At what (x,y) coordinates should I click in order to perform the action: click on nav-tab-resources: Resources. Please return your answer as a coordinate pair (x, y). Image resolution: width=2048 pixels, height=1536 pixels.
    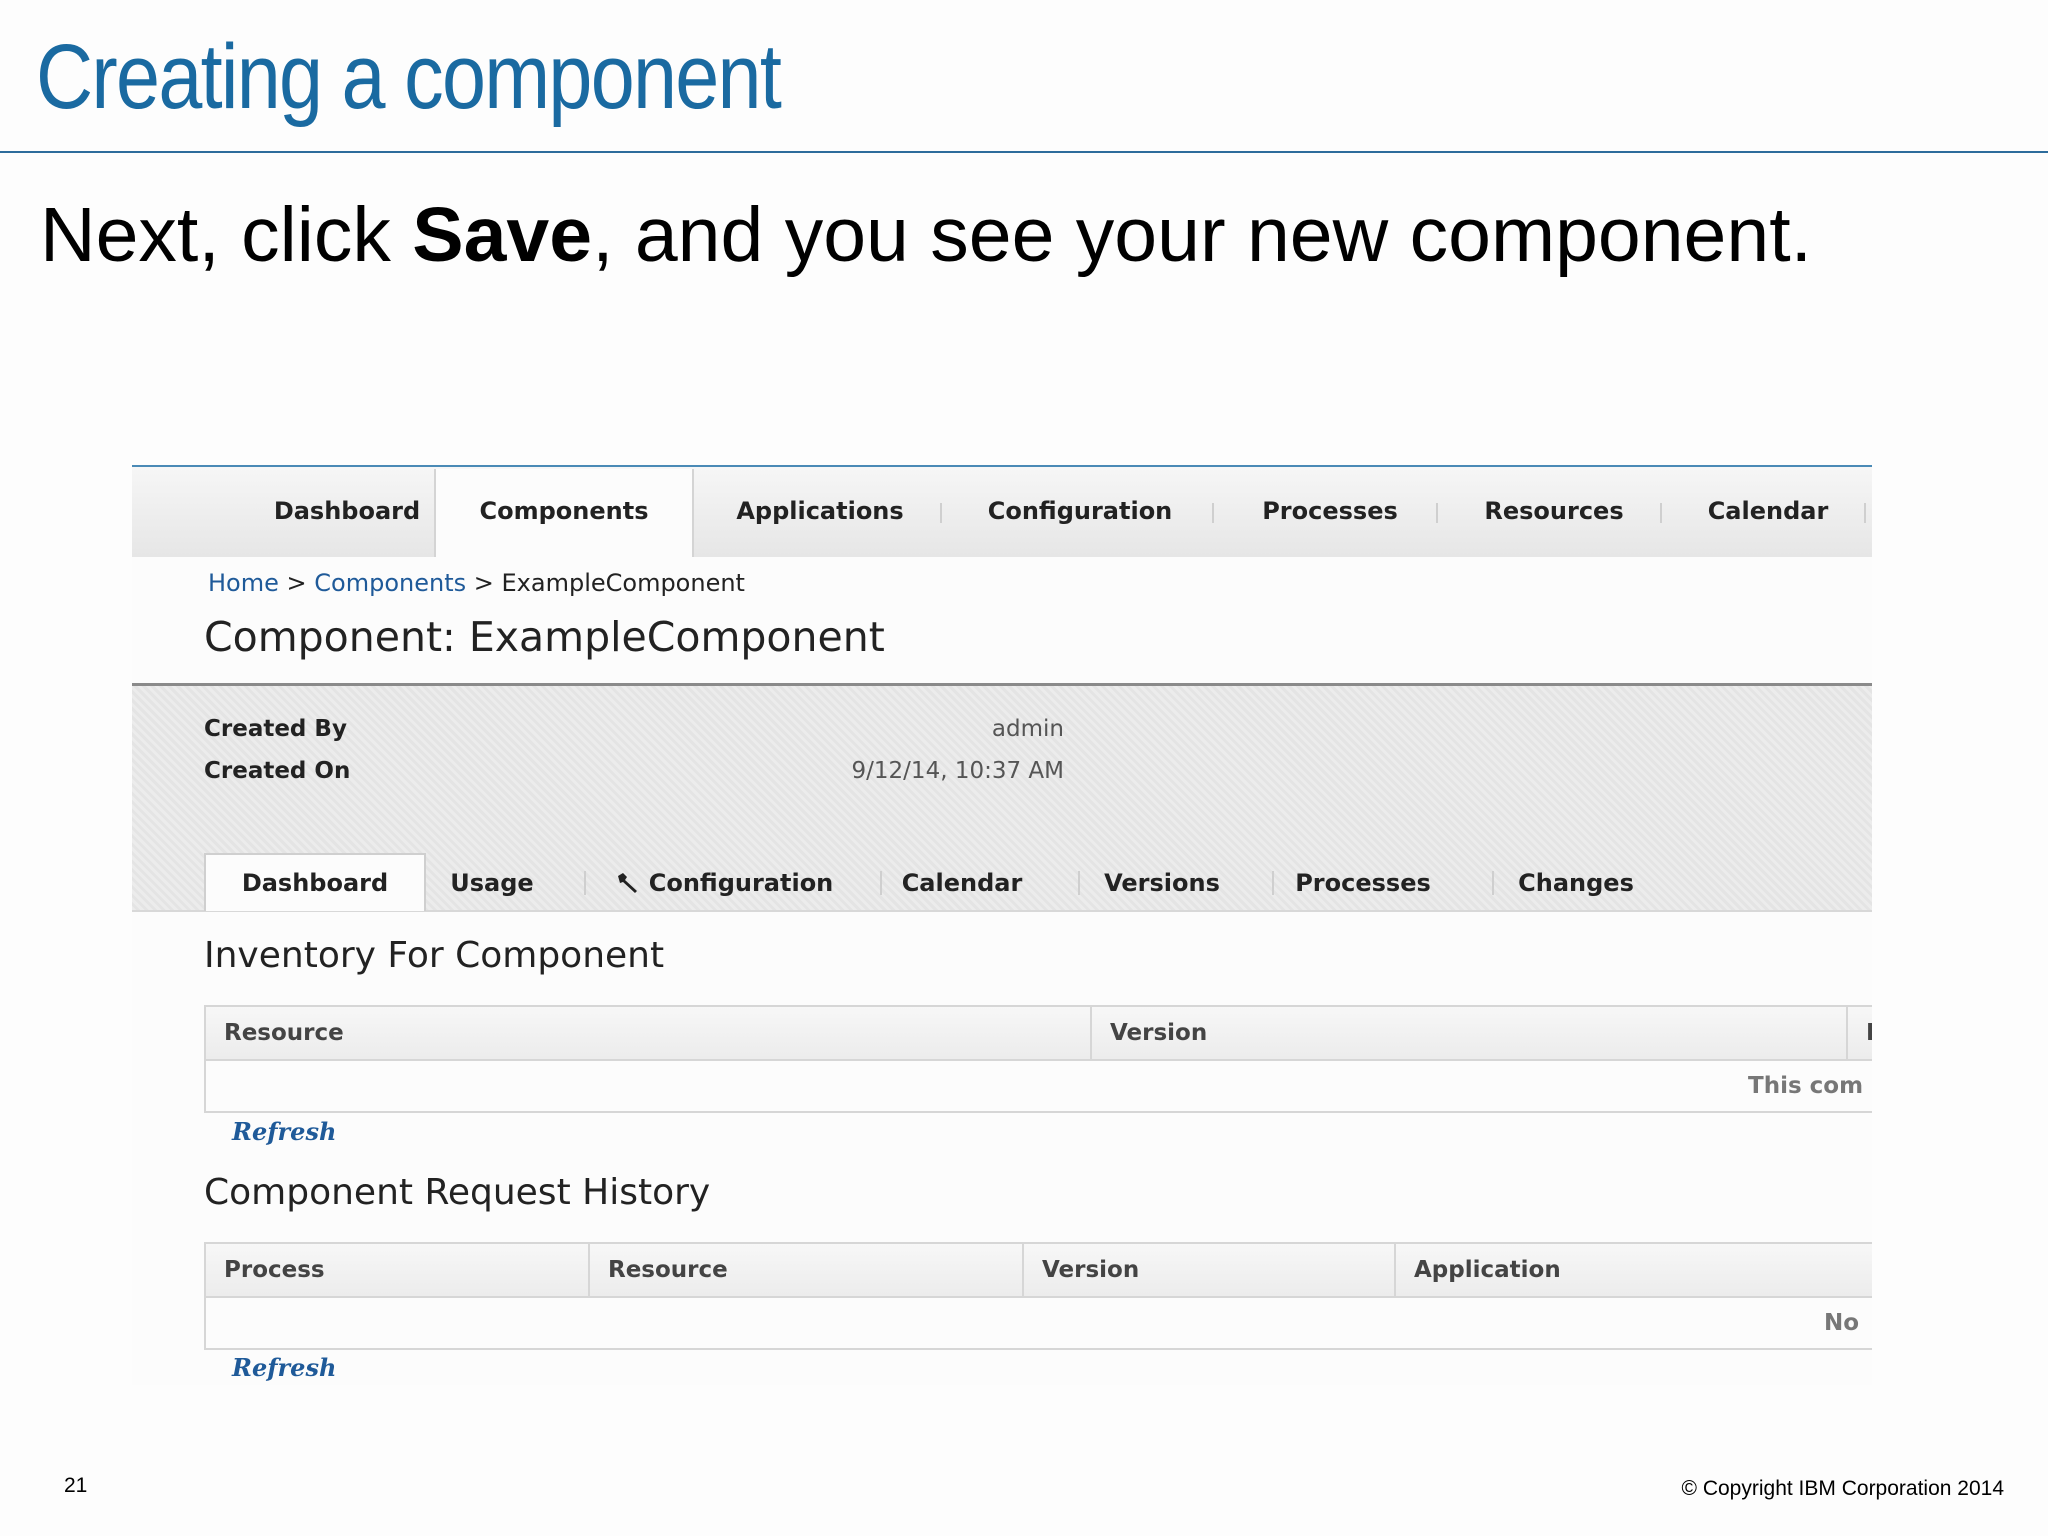
    Looking at the image, I should click on (1554, 513).